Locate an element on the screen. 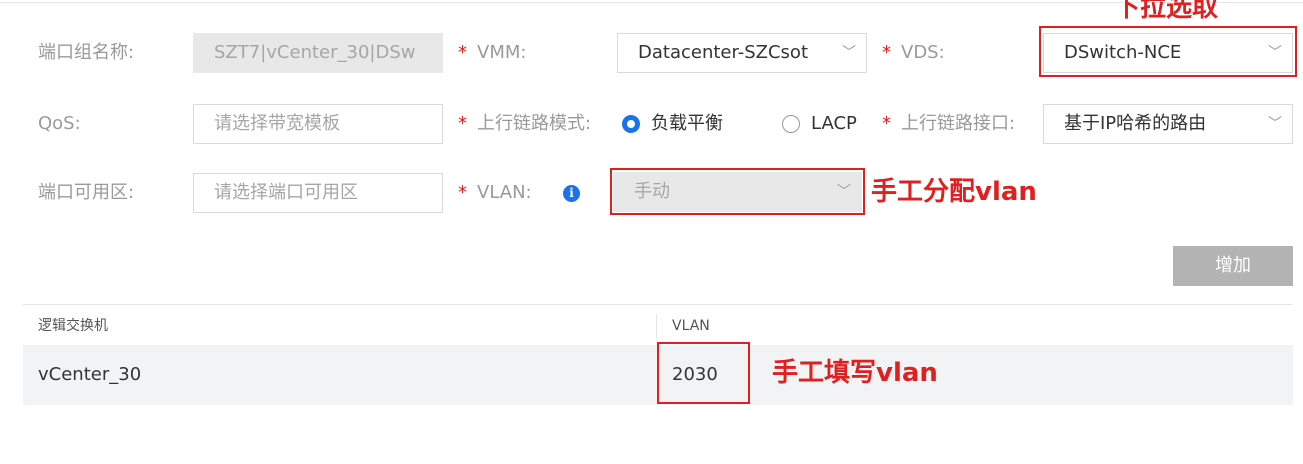 The image size is (1303, 464). radio-lacp: LACP is located at coordinates (819, 124).